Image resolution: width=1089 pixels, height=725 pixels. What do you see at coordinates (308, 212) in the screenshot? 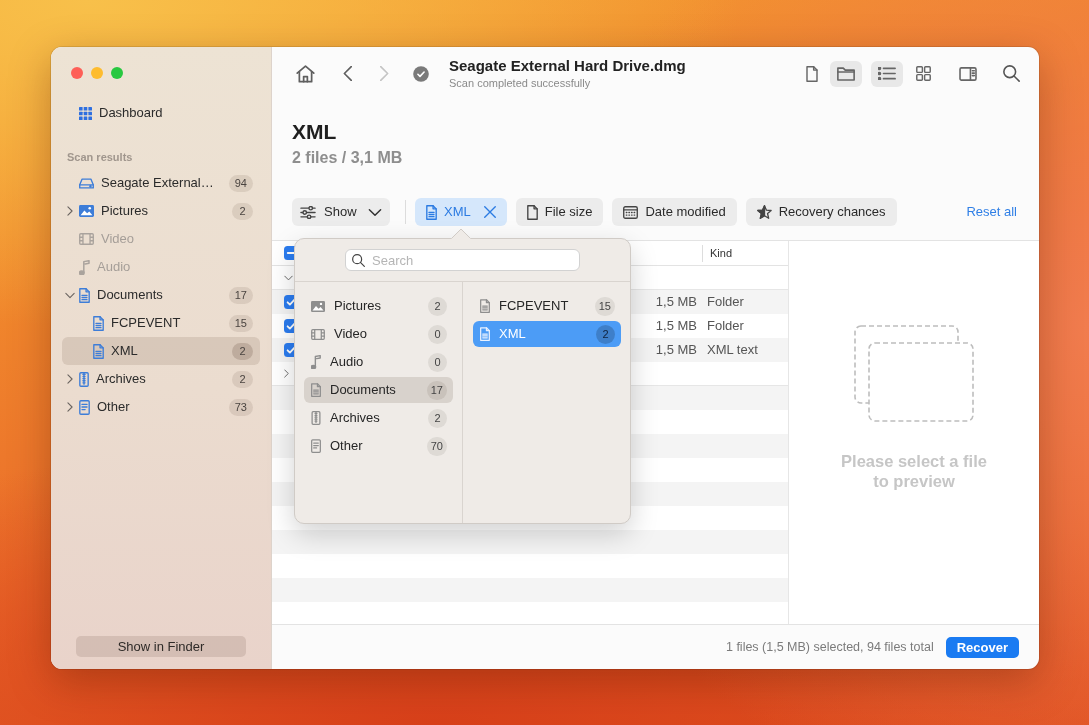
I see `sliders-icon` at bounding box center [308, 212].